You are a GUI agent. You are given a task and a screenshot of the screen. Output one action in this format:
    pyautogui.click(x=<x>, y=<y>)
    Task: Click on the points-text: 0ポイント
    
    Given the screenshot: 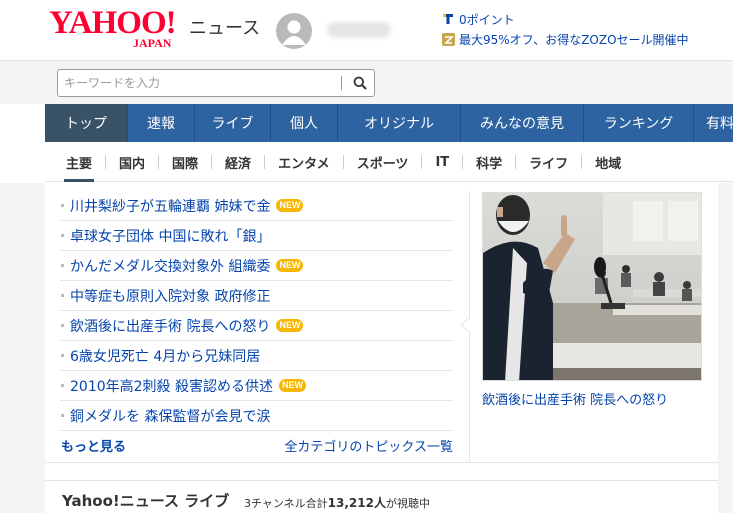 What is the action you would take?
    pyautogui.click(x=487, y=19)
    